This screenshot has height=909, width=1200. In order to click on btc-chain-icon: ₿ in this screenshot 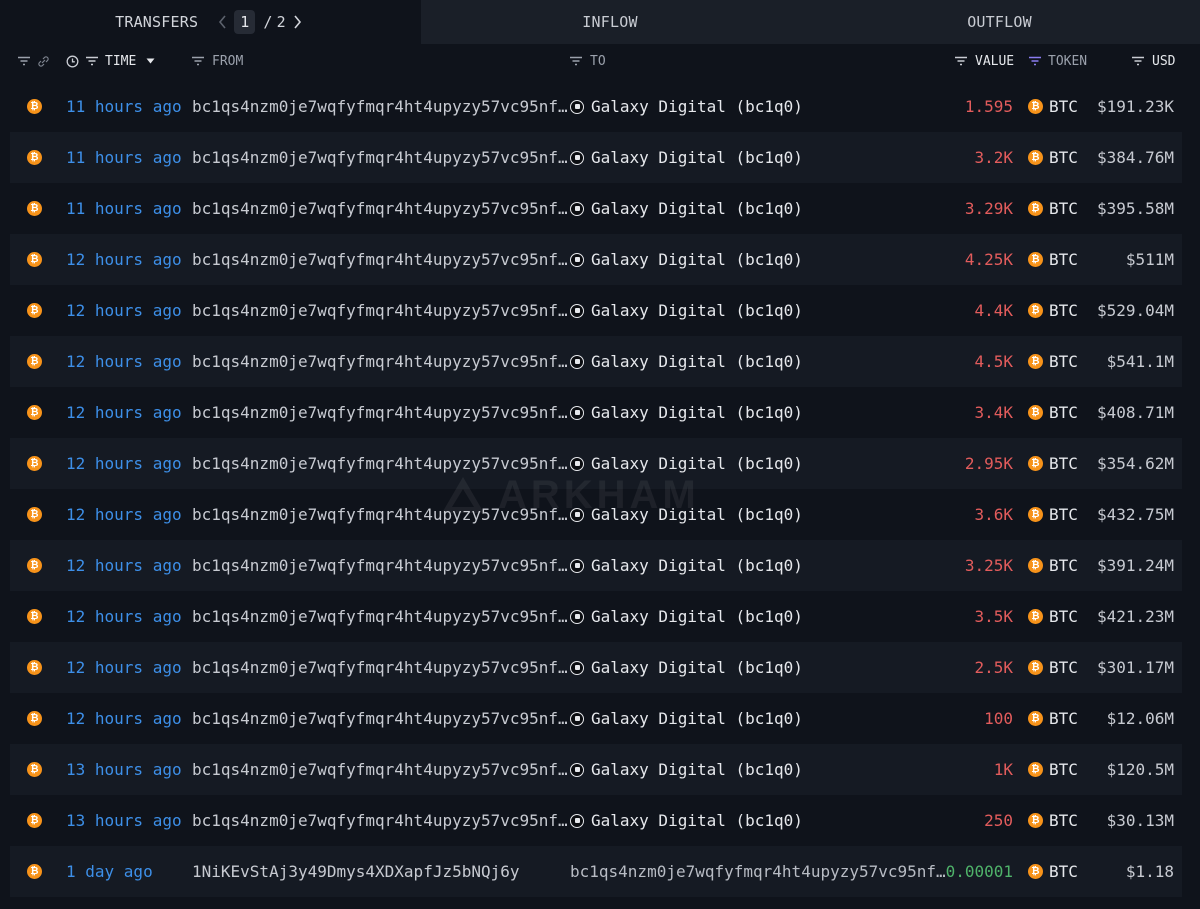, I will do `click(34, 106)`.